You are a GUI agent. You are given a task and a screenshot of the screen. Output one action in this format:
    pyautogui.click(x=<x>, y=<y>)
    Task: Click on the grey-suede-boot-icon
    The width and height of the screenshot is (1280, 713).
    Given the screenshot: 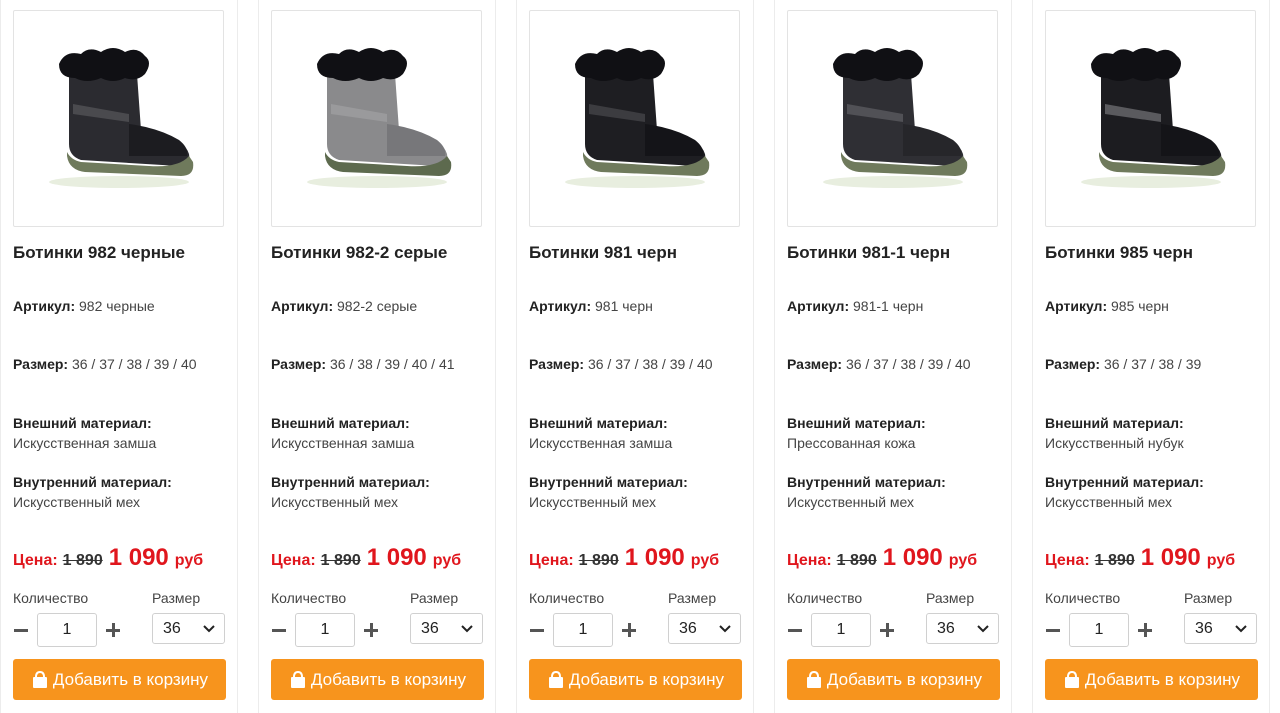 What is the action you would take?
    pyautogui.click(x=378, y=117)
    